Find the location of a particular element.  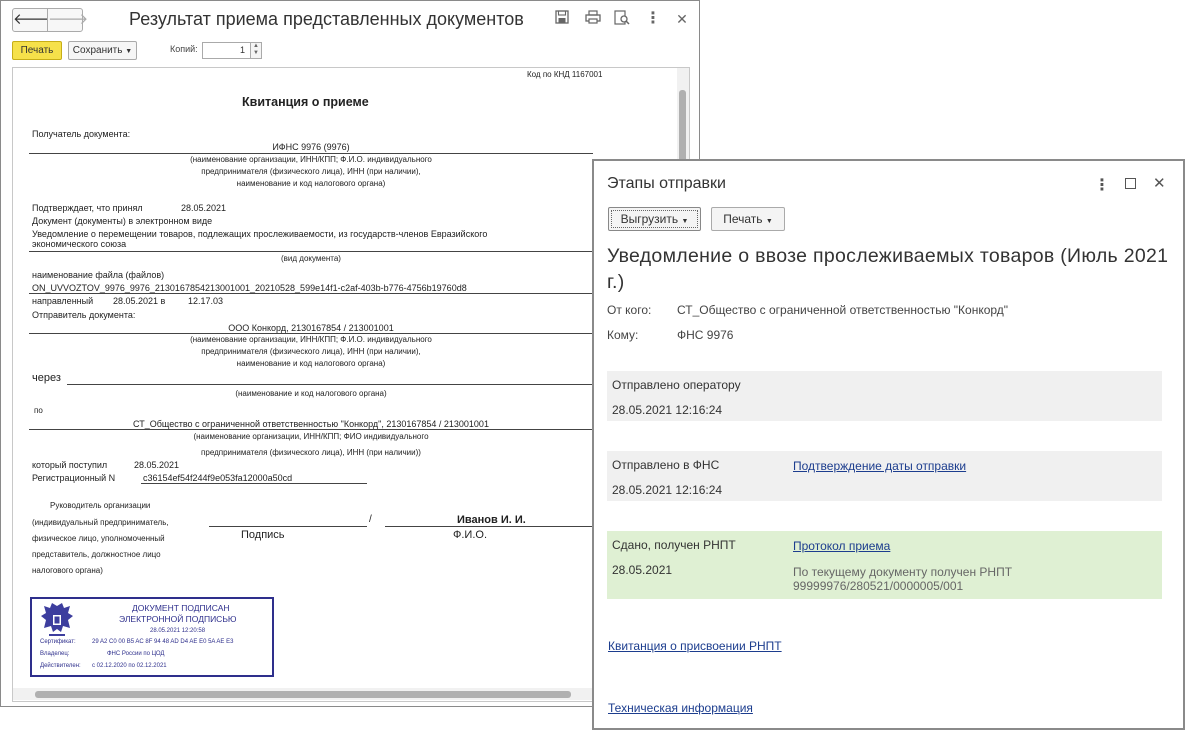

document-value: экономического союза is located at coordinates (79, 244).